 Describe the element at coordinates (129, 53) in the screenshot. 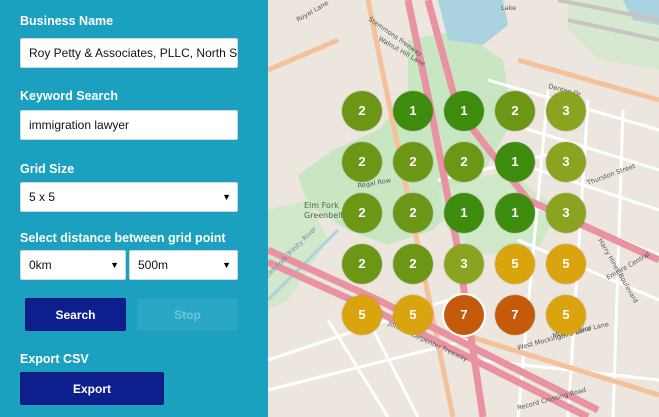

I see `business-name-input: Roy Petty & Associates, PLLC, North St` at that location.